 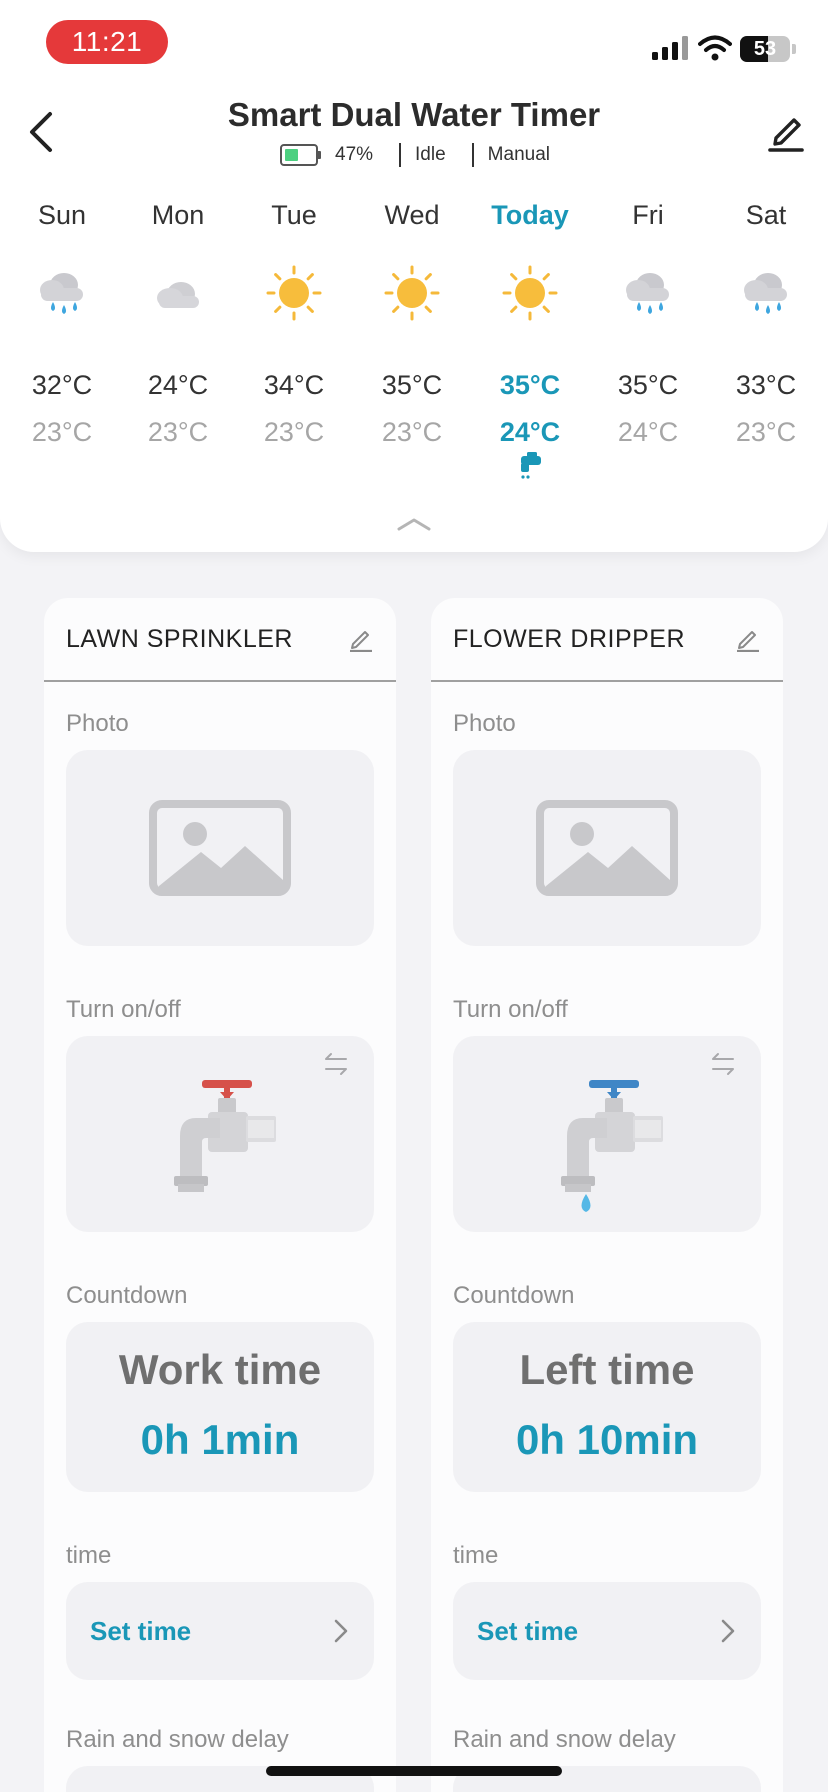 I want to click on day-name: Mon, so click(x=178, y=215).